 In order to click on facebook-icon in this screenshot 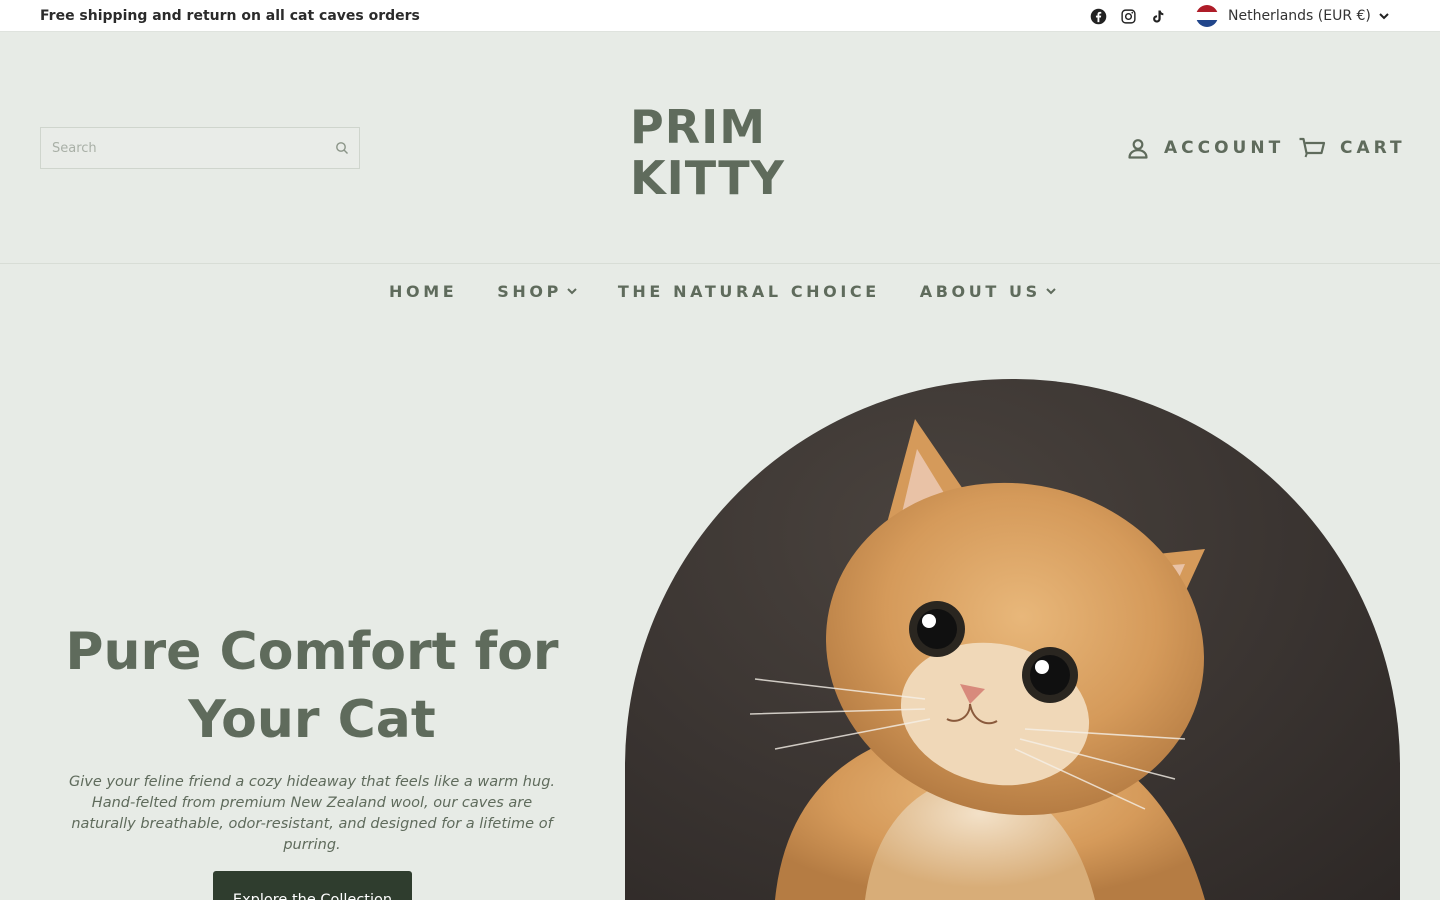, I will do `click(1098, 16)`.